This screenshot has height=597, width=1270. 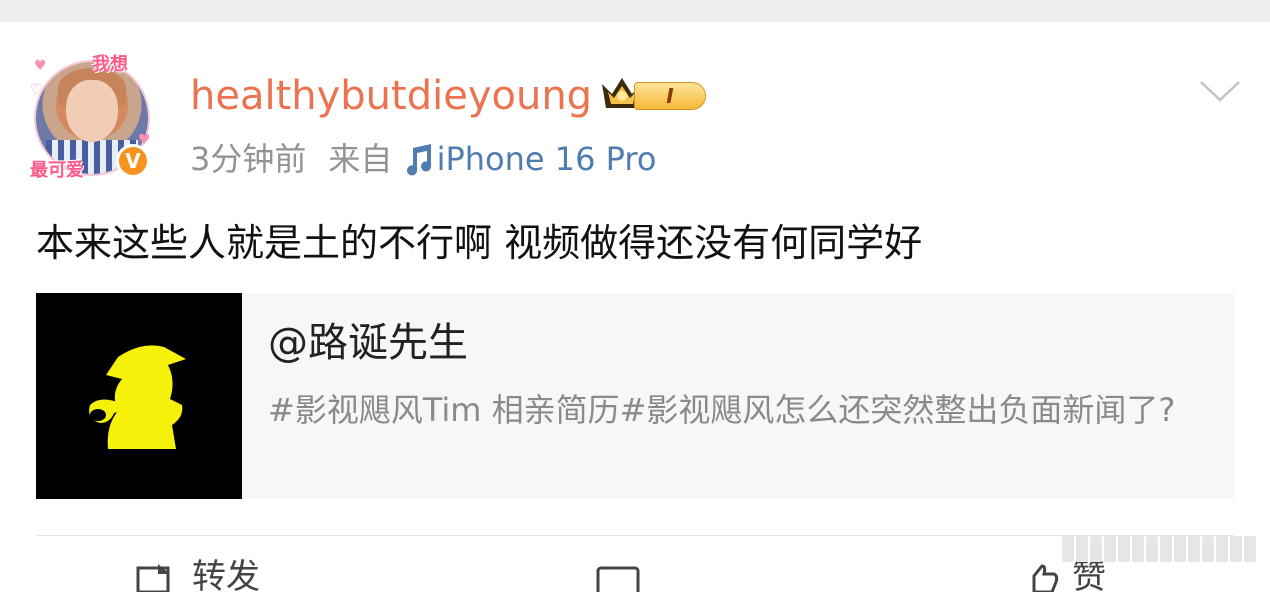 What do you see at coordinates (1160, 549) in the screenshot?
I see `watermark` at bounding box center [1160, 549].